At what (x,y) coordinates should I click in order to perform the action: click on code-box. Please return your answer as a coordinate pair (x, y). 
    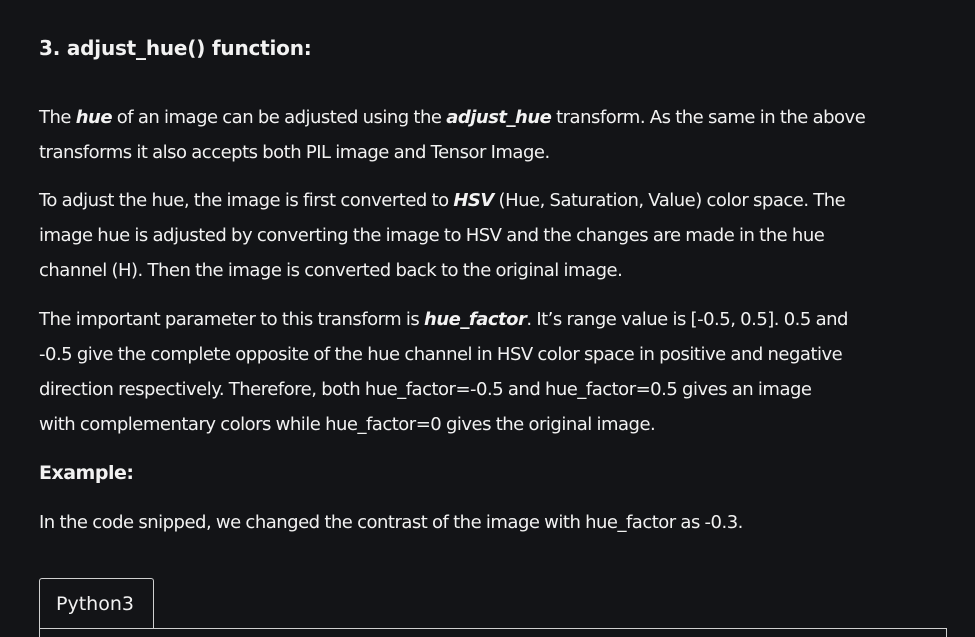
    Looking at the image, I should click on (493, 632).